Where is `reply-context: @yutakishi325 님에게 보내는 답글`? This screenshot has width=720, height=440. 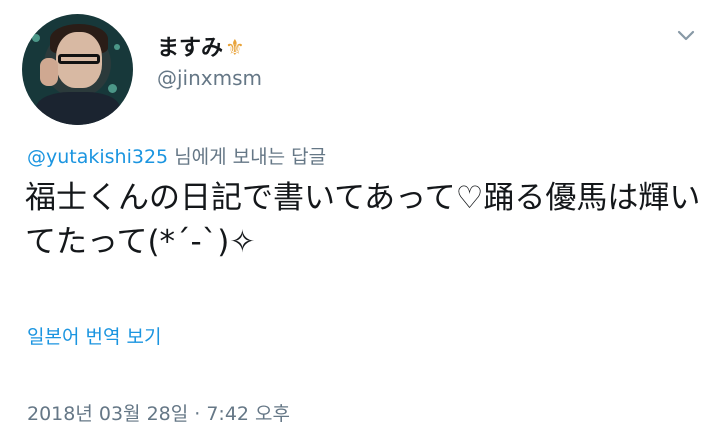 reply-context: @yutakishi325 님에게 보내는 답글 is located at coordinates (176, 155).